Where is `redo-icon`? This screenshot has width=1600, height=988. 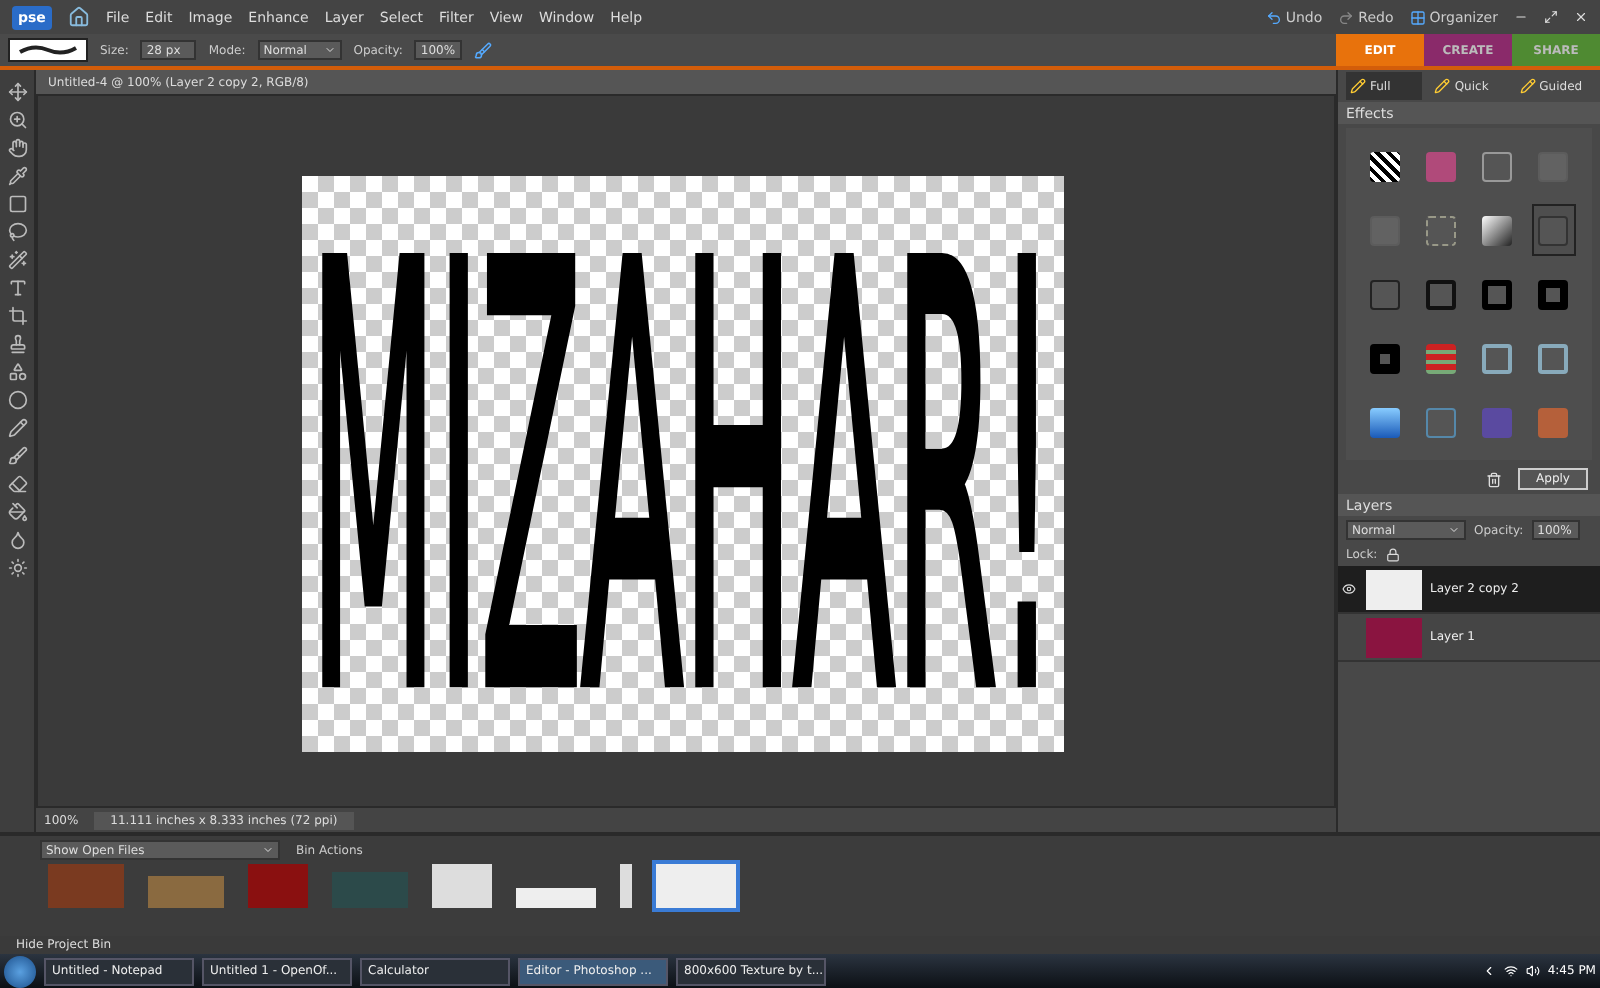
redo-icon is located at coordinates (1346, 17).